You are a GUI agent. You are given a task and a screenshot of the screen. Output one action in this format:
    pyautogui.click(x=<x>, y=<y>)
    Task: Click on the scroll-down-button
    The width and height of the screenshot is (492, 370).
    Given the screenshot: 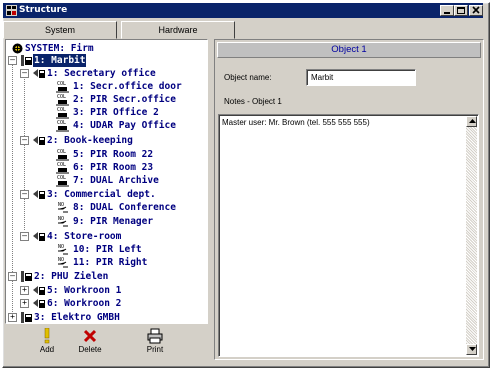 What is the action you would take?
    pyautogui.click(x=471, y=349)
    